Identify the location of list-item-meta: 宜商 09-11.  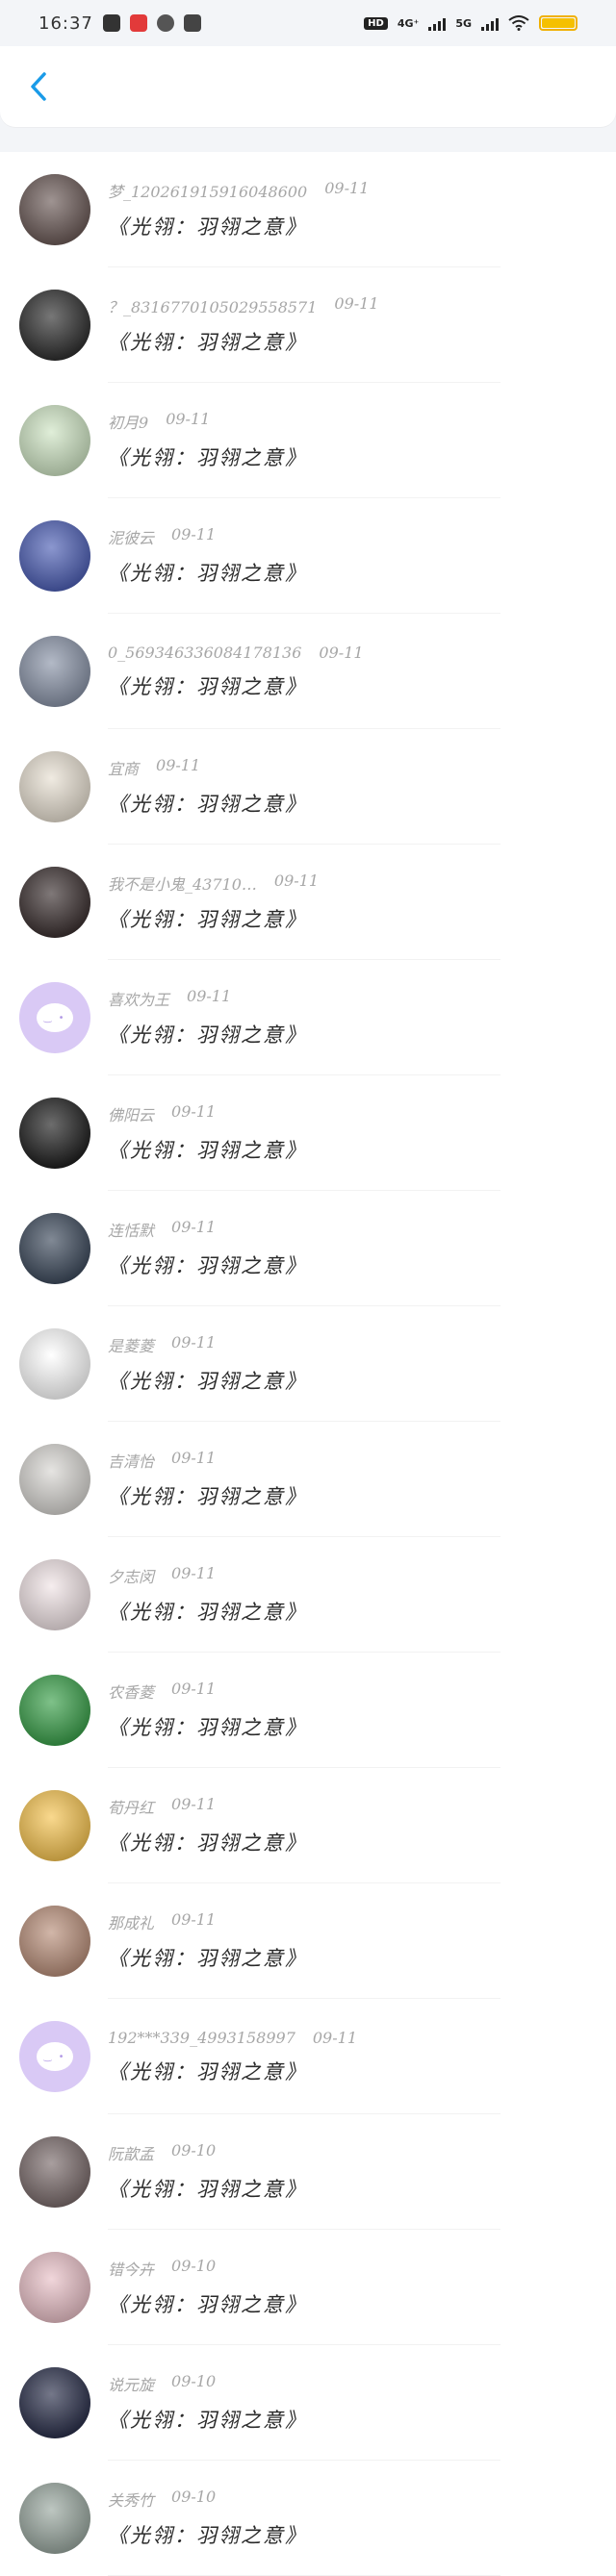
(207, 768).